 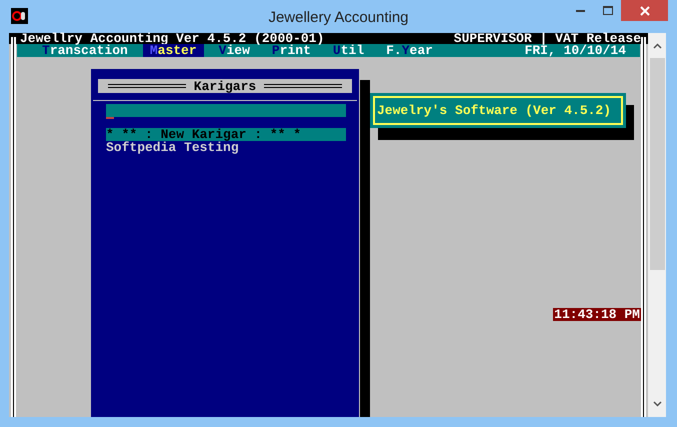 What do you see at coordinates (547, 38) in the screenshot?
I see `header-user: SUPERVISOR | VAT Release` at bounding box center [547, 38].